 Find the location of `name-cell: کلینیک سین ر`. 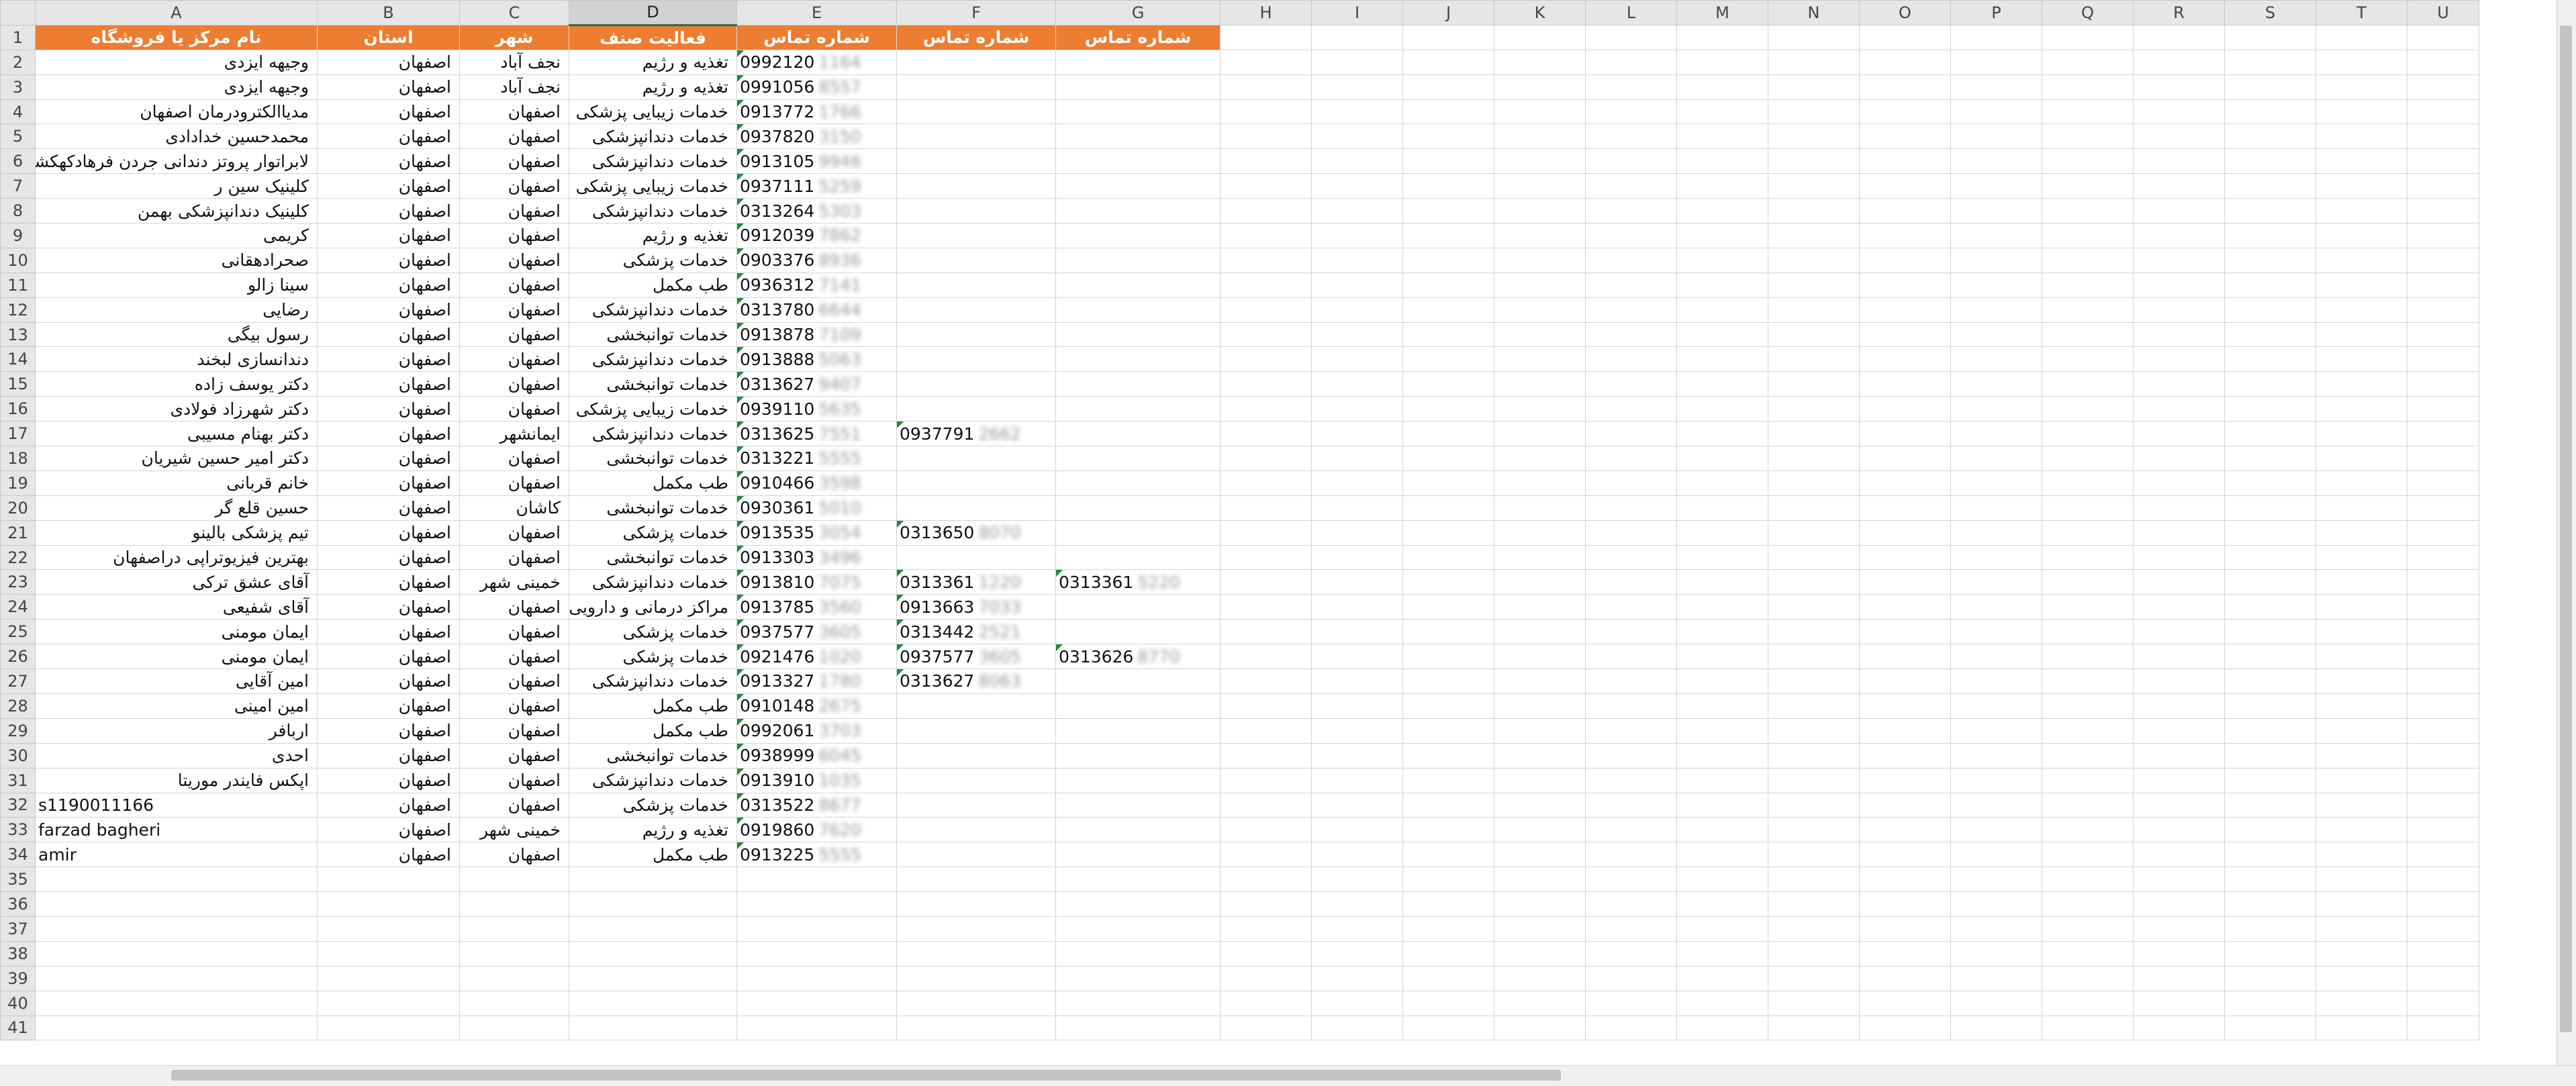

name-cell: کلینیک سین ر is located at coordinates (176, 186).